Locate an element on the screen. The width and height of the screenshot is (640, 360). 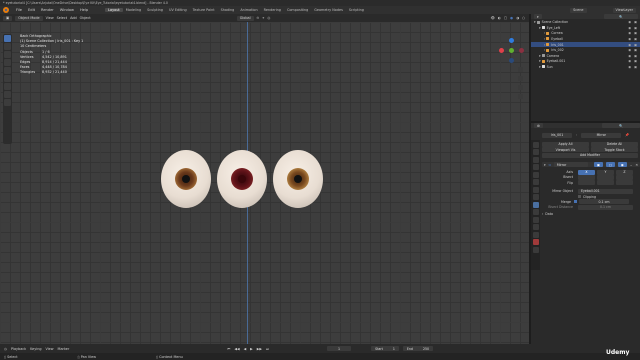
timeline-editor-icon: ◷ is located at coordinates (5, 349).